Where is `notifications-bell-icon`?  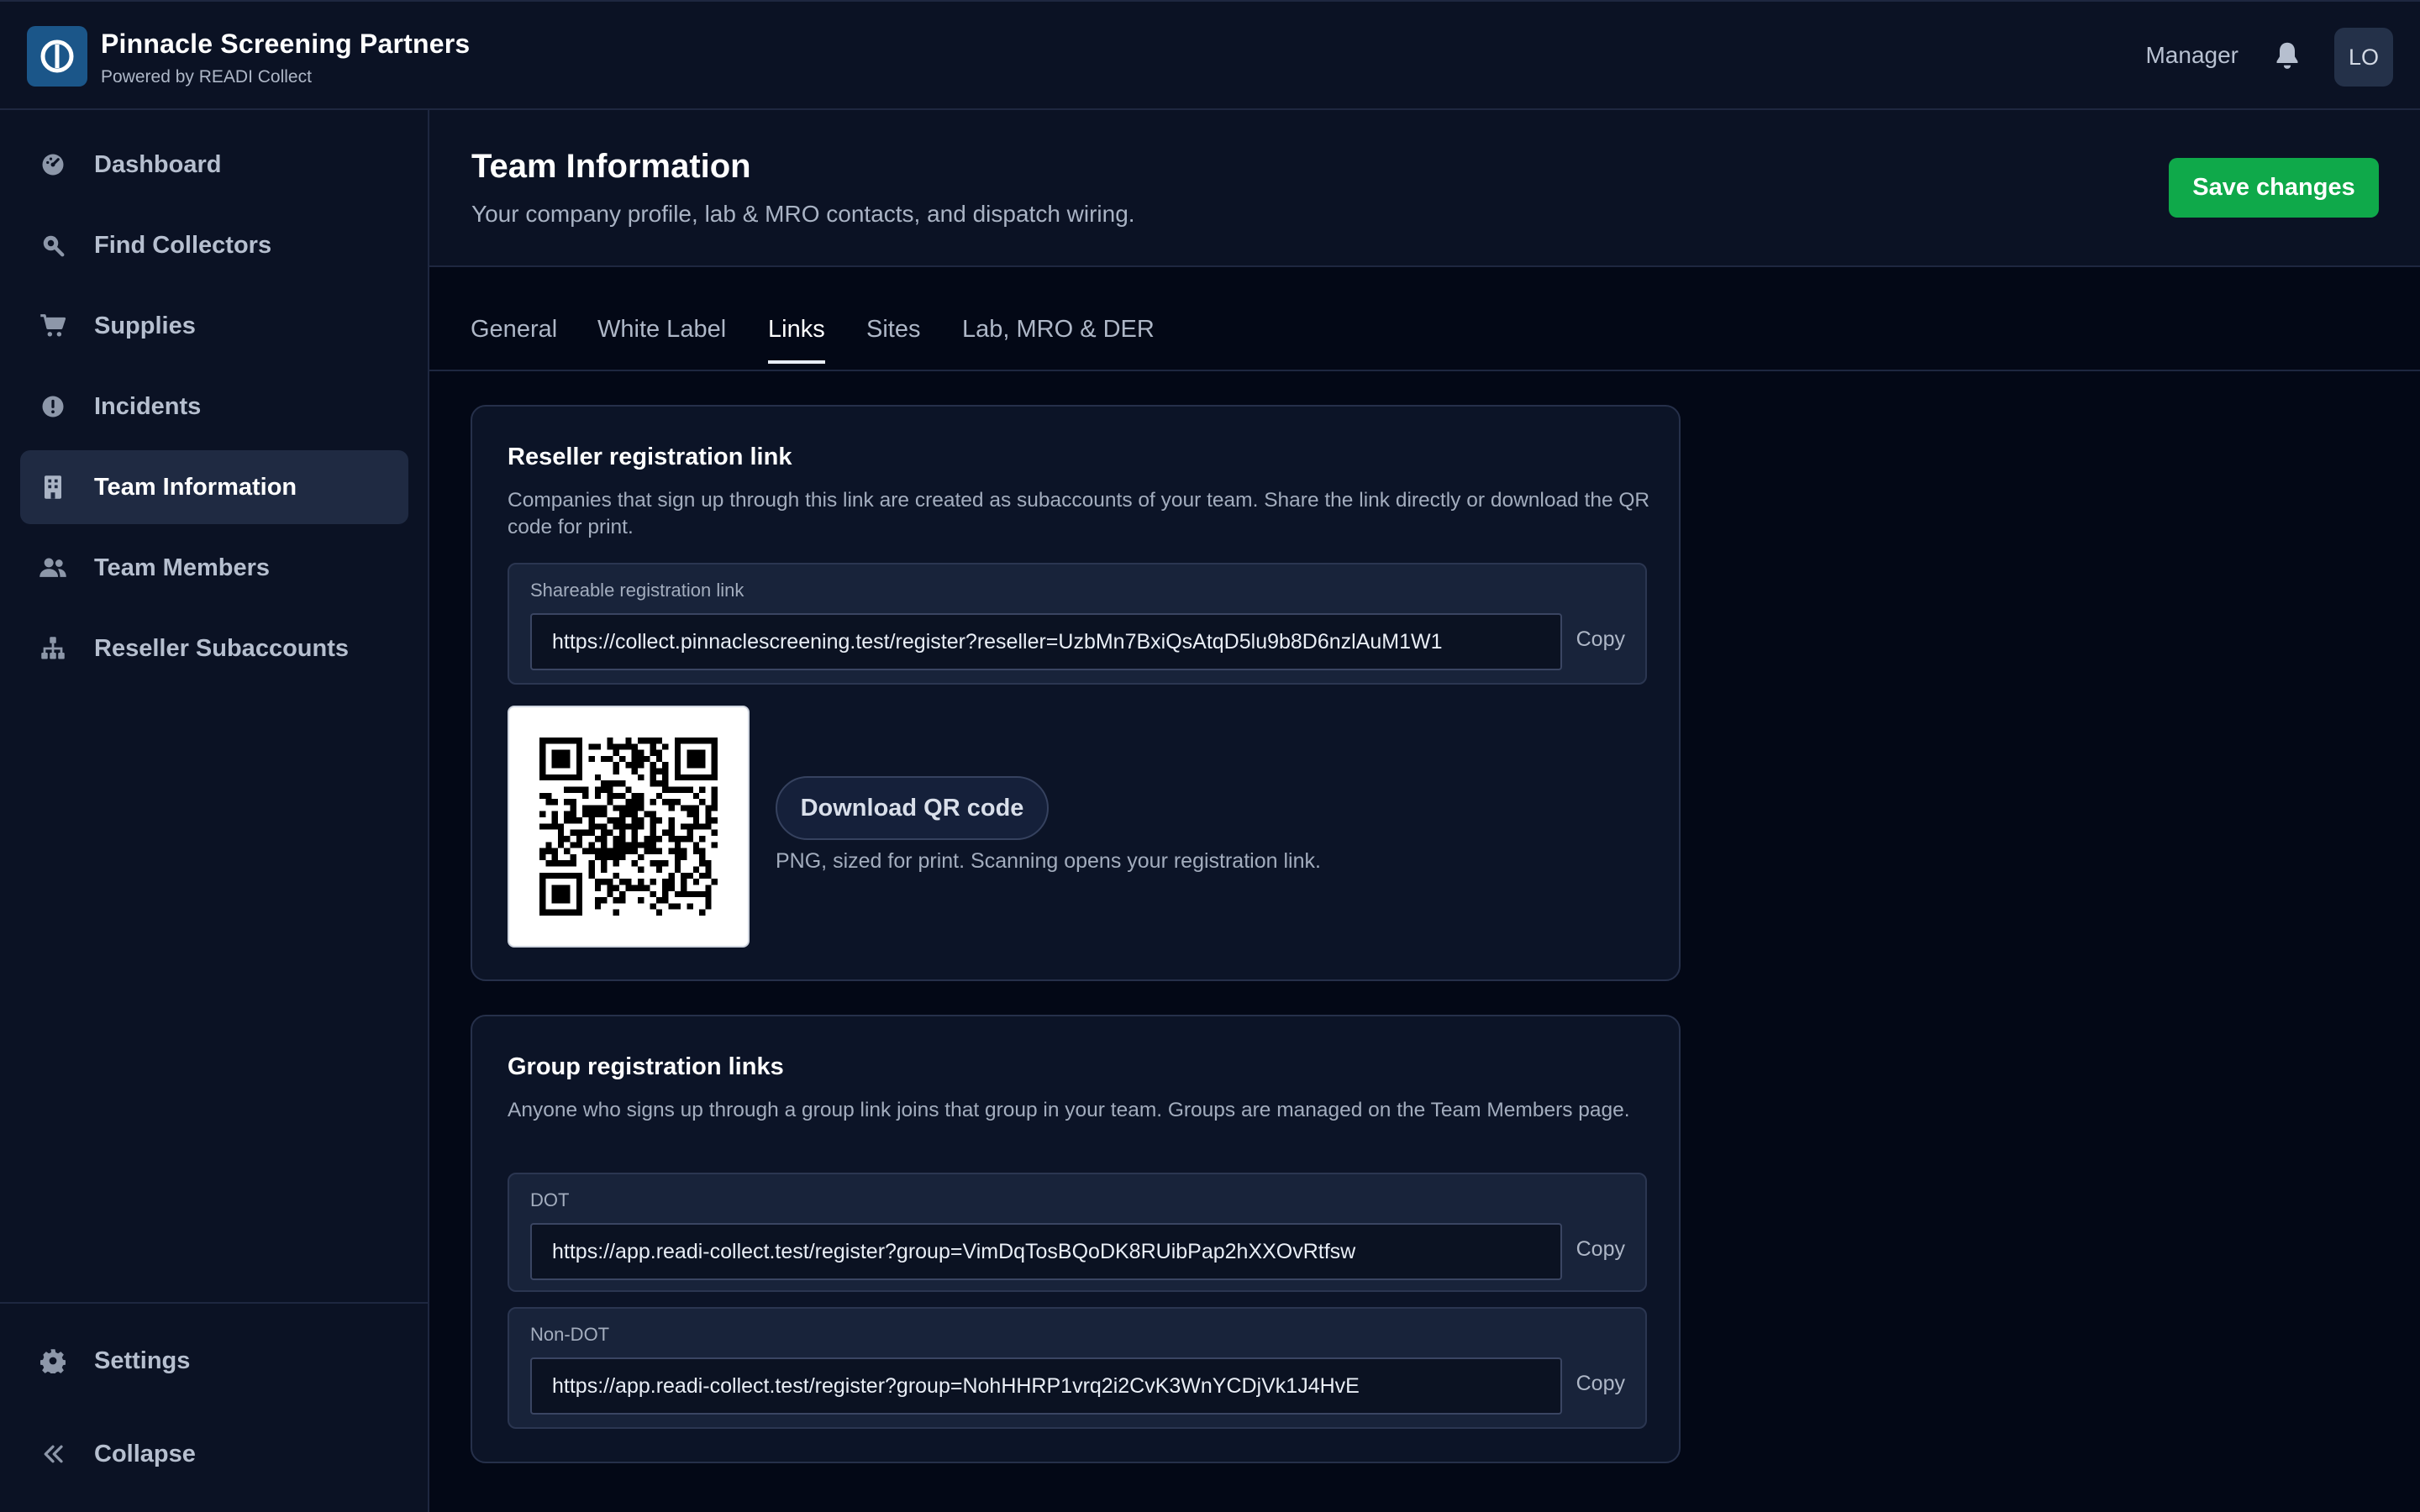 notifications-bell-icon is located at coordinates (2287, 55).